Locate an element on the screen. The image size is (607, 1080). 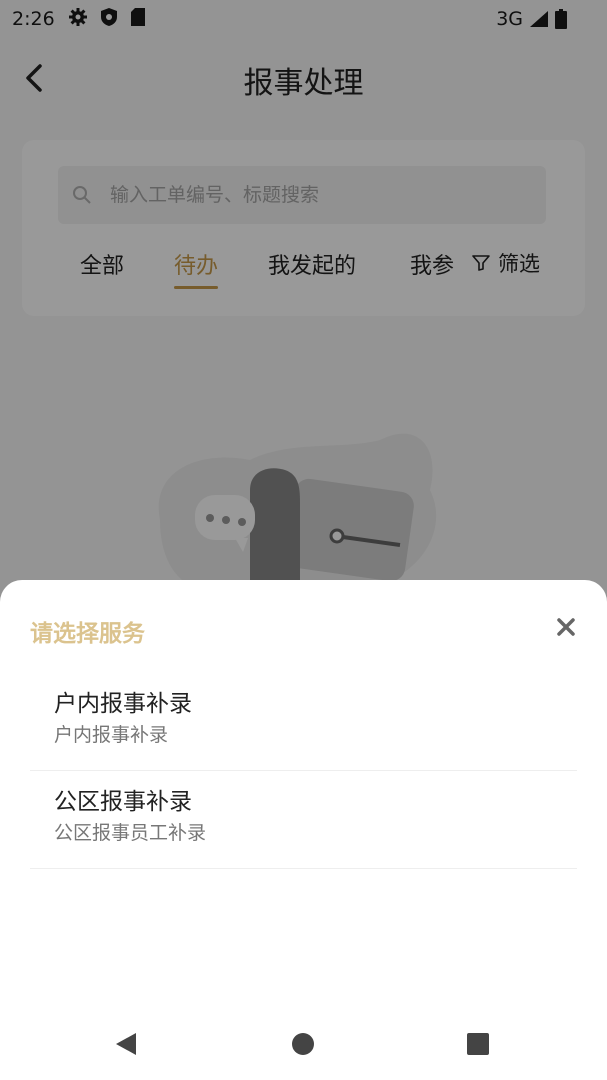
nav-back-icon is located at coordinates (126, 1044).